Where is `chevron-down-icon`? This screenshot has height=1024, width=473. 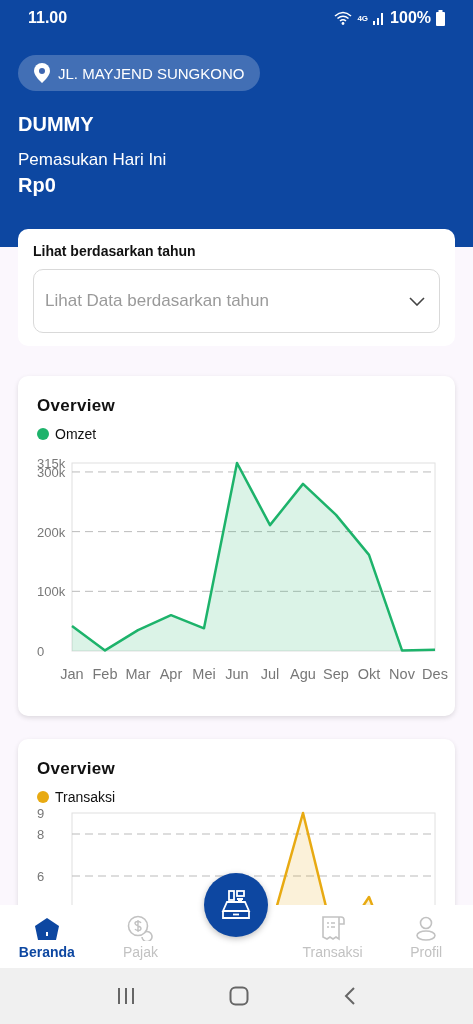 chevron-down-icon is located at coordinates (417, 301).